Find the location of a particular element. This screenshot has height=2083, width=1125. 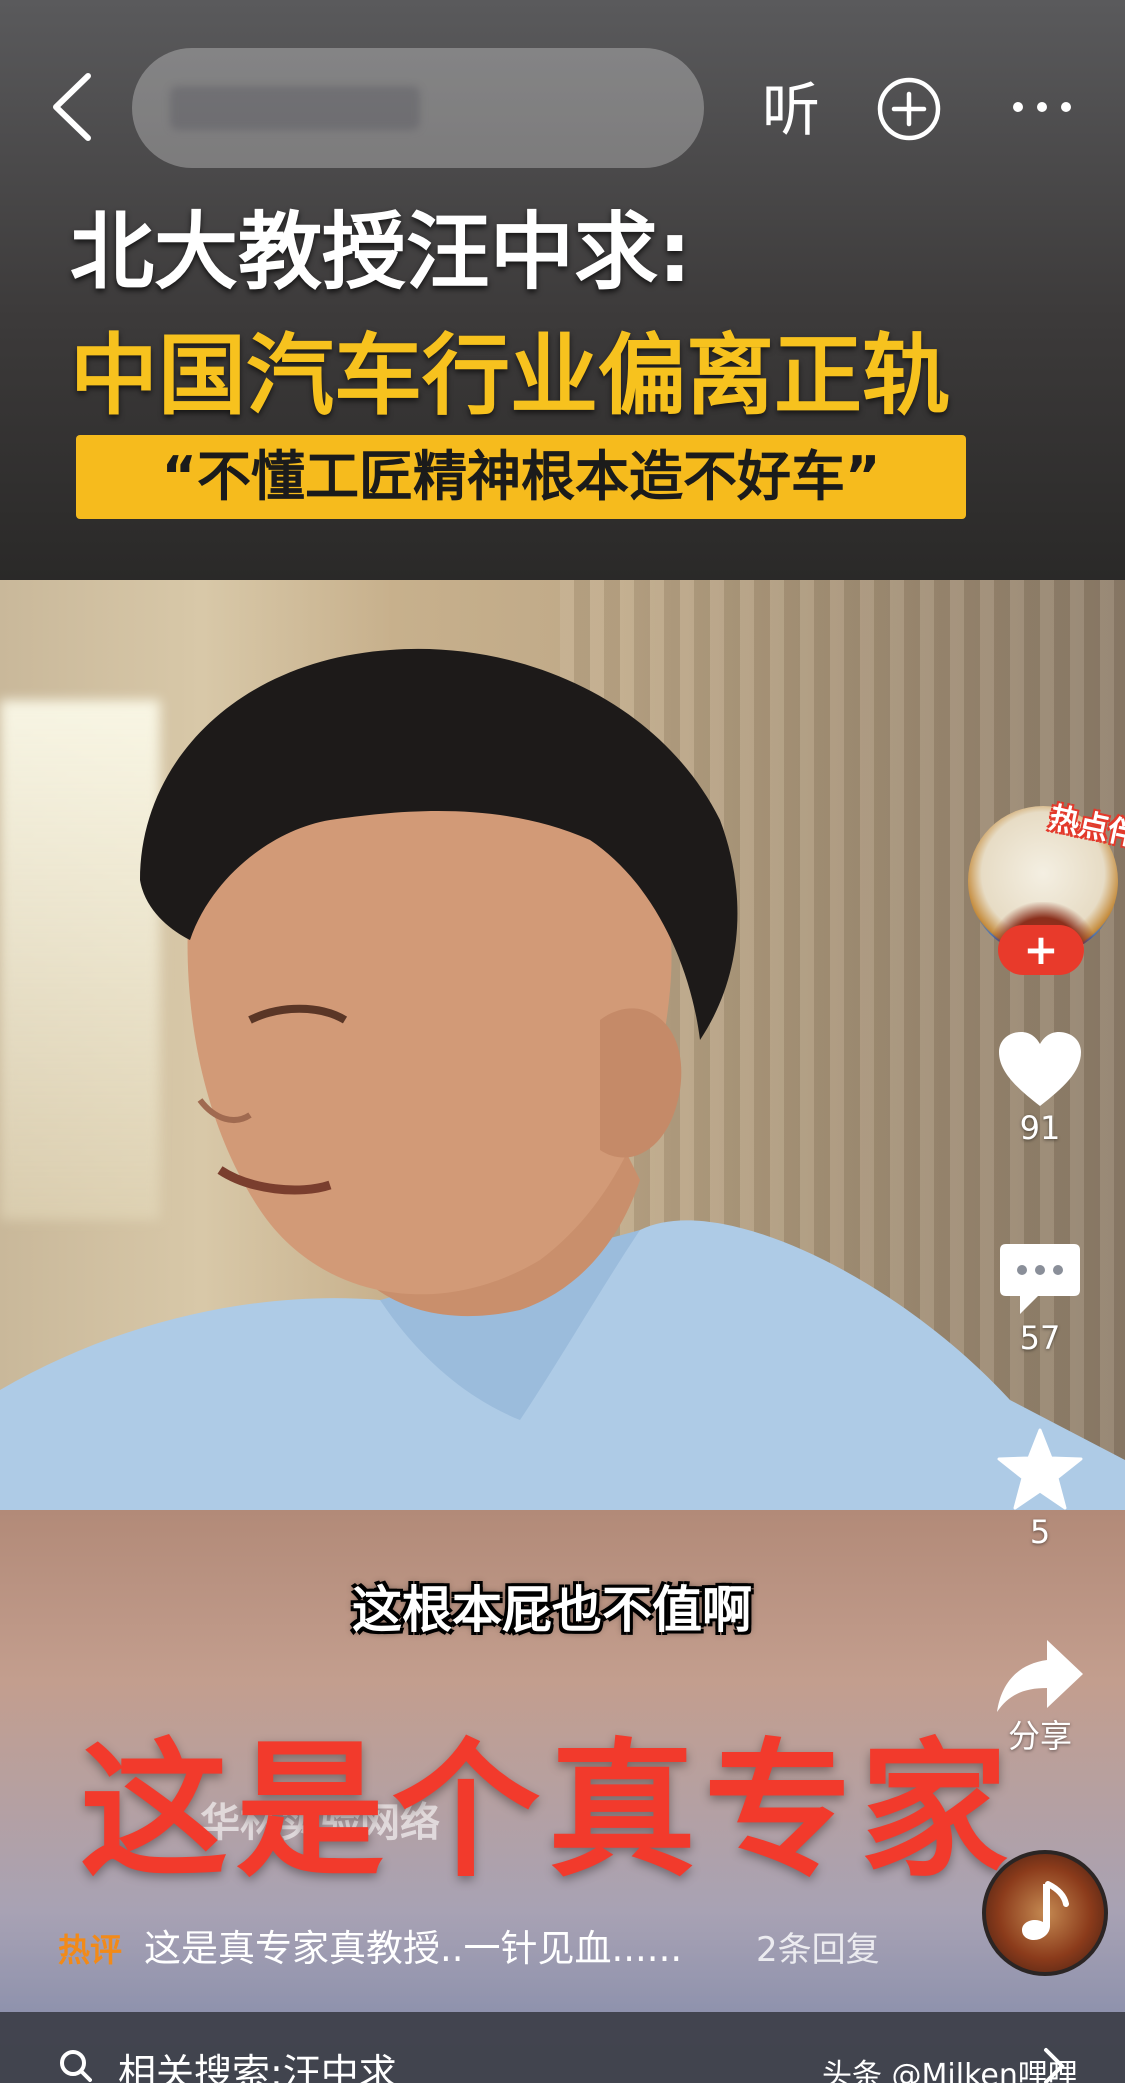

overlay-headline: 这是个真专家 is located at coordinates (548, 1811).